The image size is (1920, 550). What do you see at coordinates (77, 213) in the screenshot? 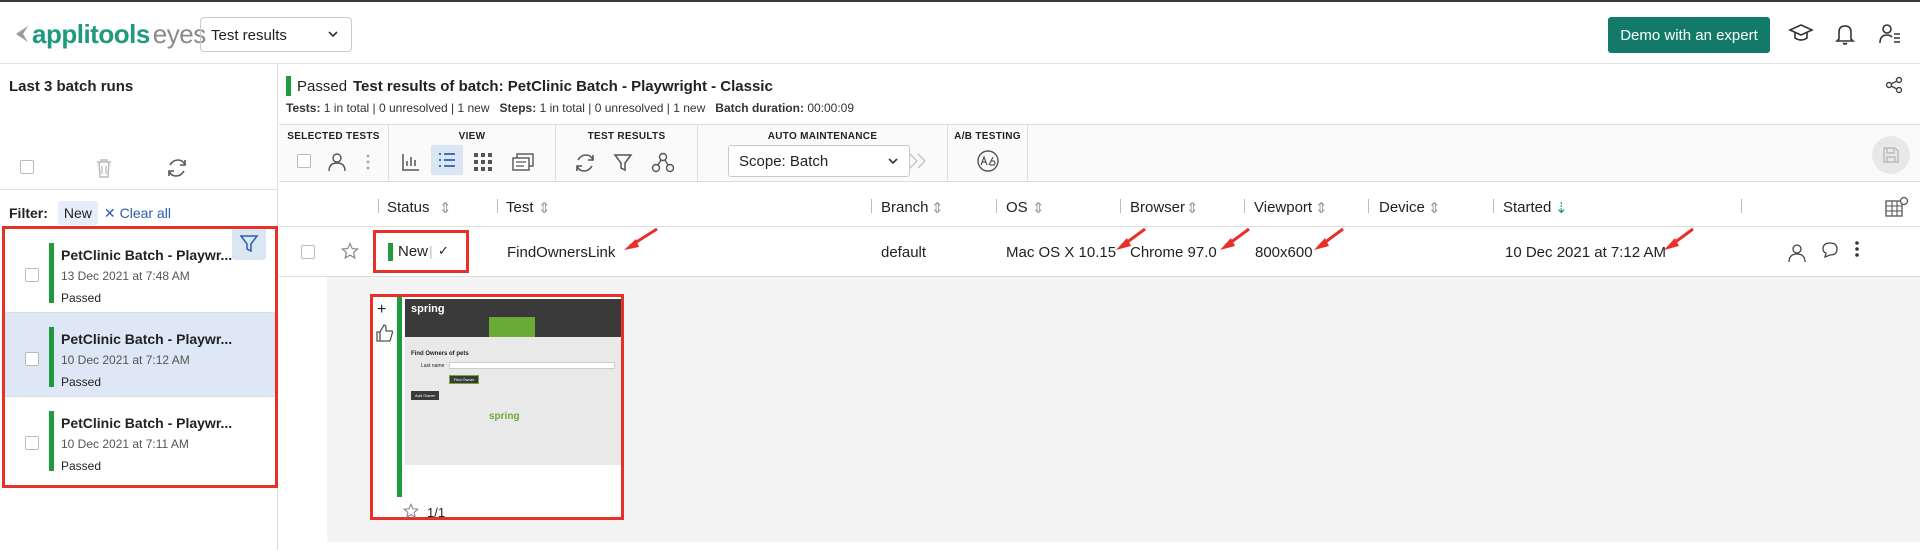
I see `filter-chip-new: New` at bounding box center [77, 213].